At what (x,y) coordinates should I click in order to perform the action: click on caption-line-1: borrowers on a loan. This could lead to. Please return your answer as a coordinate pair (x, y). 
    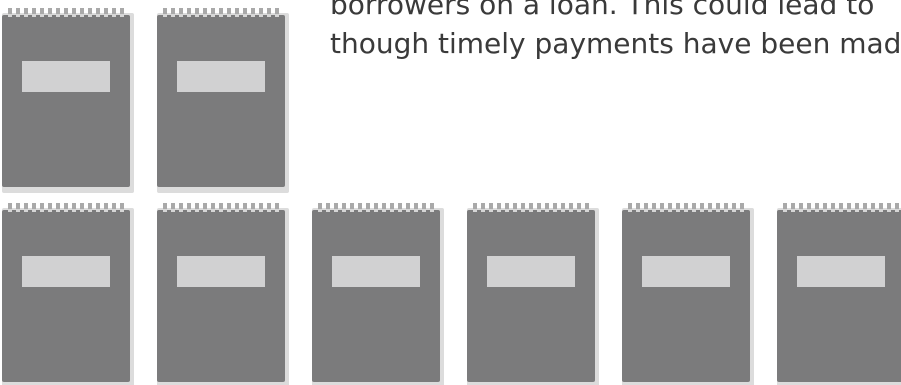
    Looking at the image, I should click on (602, 10).